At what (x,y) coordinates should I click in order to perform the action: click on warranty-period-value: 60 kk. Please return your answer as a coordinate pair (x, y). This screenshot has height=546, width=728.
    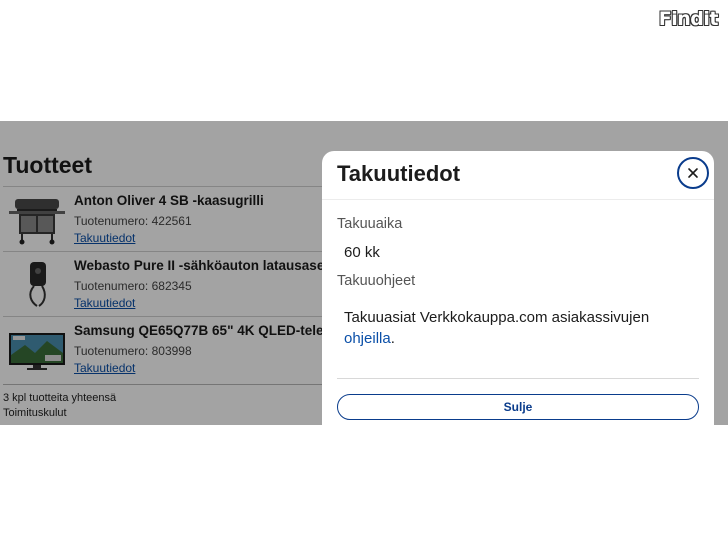
    Looking at the image, I should click on (362, 252).